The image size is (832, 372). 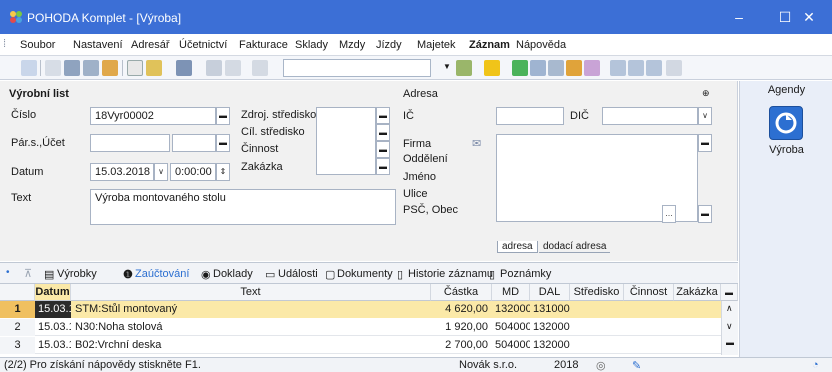 I want to click on dic-field, so click(x=650, y=116).